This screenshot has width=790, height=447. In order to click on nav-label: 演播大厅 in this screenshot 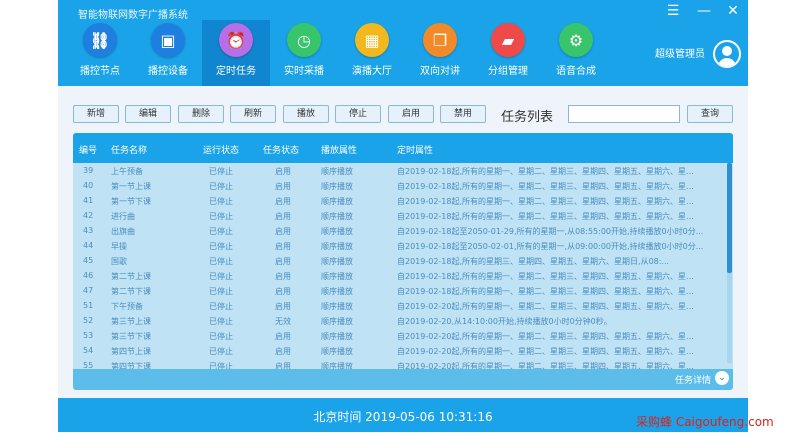, I will do `click(372, 71)`.